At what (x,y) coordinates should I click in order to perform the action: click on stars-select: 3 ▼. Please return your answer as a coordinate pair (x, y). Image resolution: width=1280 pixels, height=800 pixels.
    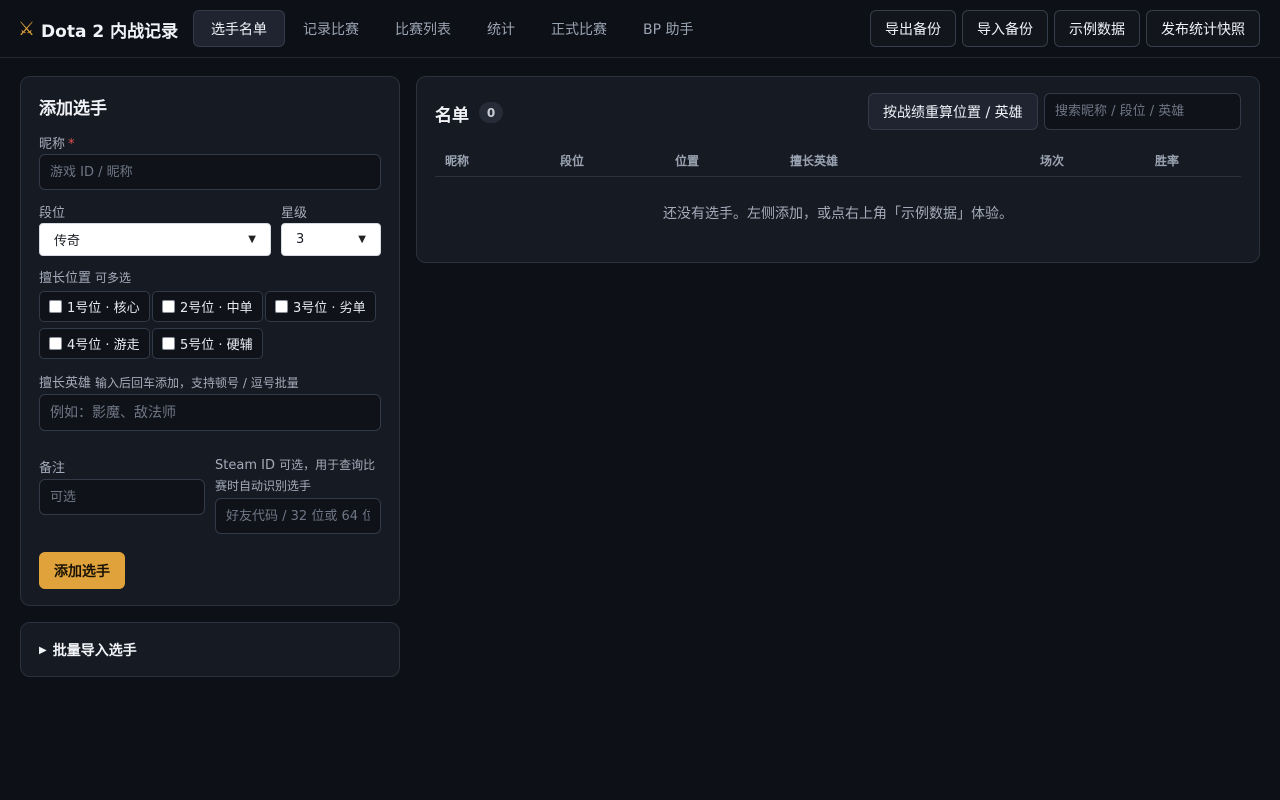
    Looking at the image, I should click on (331, 239).